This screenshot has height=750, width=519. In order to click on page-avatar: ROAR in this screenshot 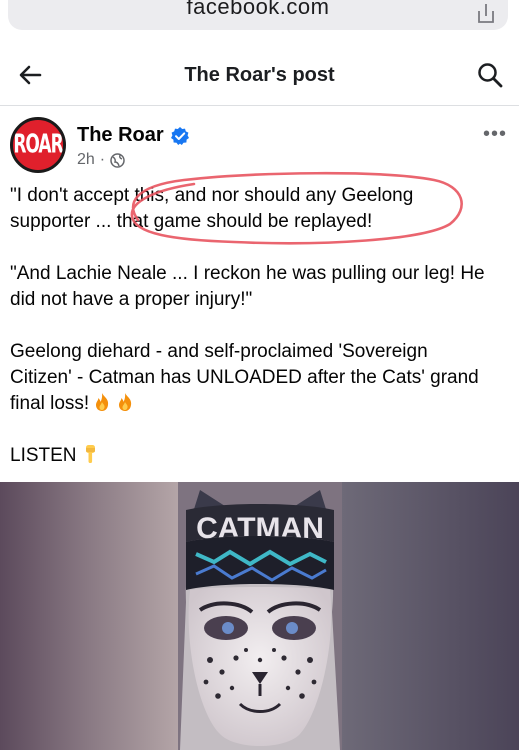, I will do `click(38, 145)`.